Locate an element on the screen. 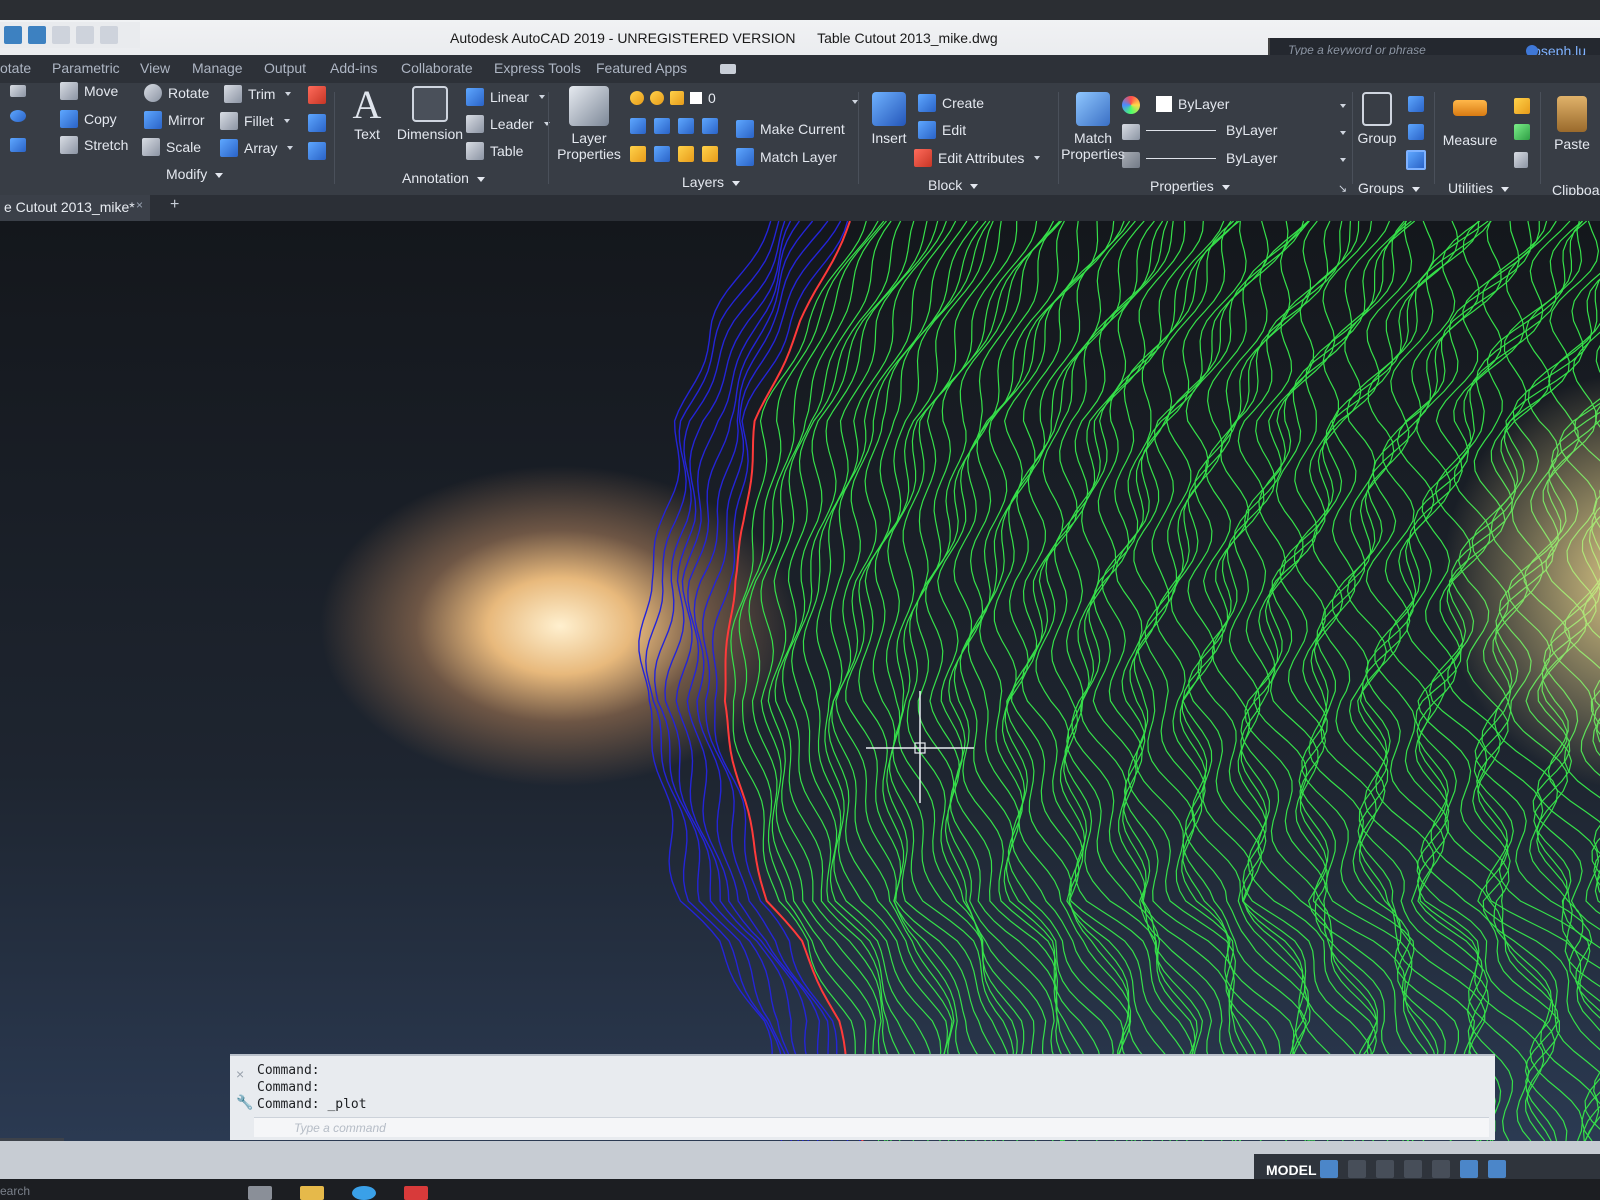  undo-icon is located at coordinates (61, 35).